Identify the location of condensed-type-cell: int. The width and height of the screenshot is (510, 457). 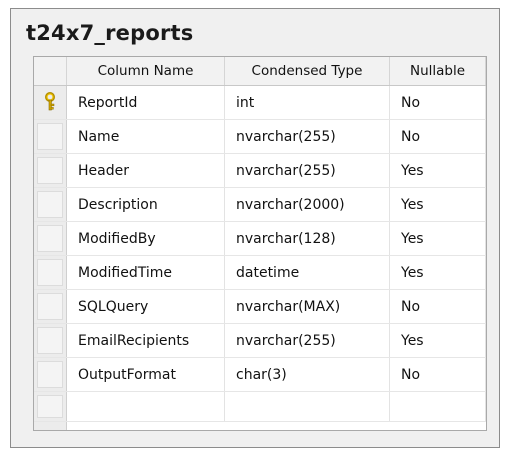
(307, 102).